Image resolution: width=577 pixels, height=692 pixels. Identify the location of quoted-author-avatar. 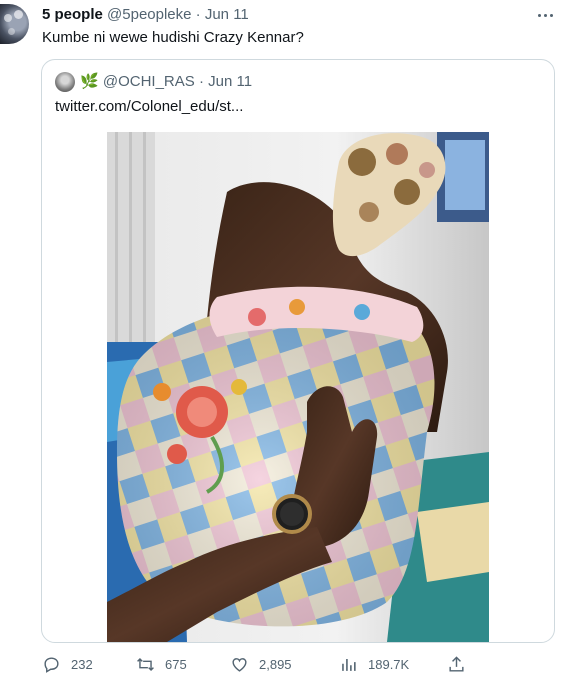
(65, 82).